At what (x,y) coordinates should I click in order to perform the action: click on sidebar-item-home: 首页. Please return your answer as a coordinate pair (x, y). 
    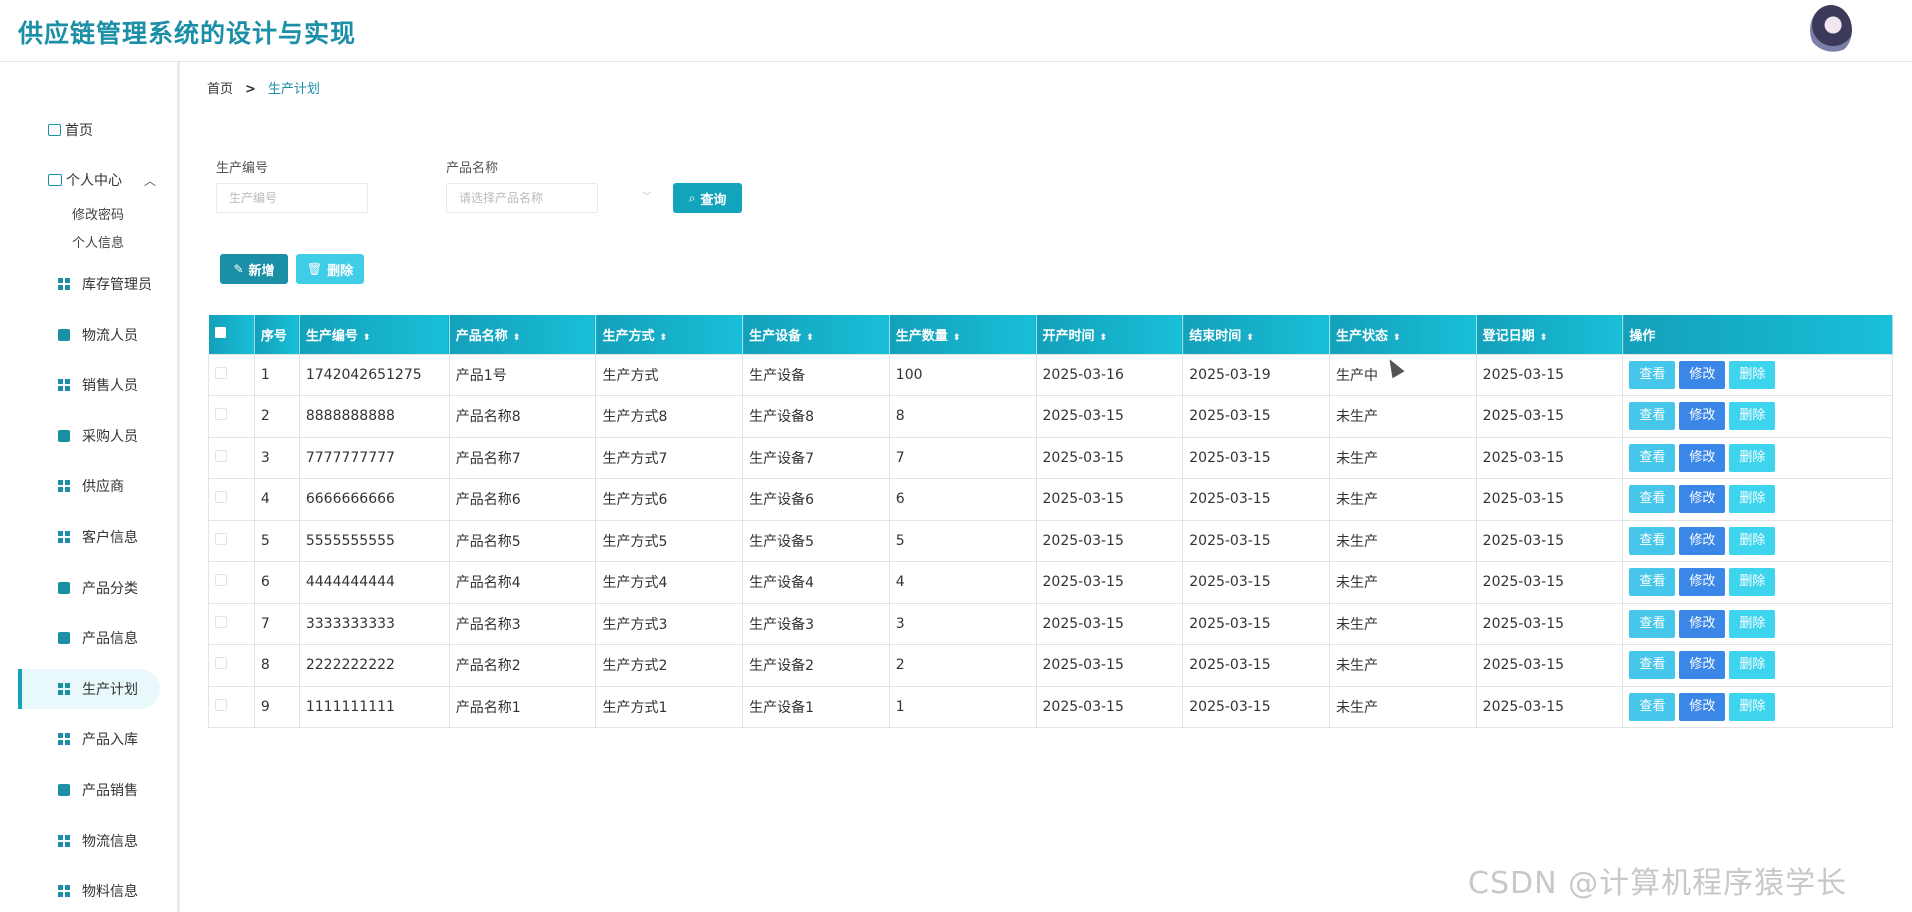
    Looking at the image, I should click on (70, 130).